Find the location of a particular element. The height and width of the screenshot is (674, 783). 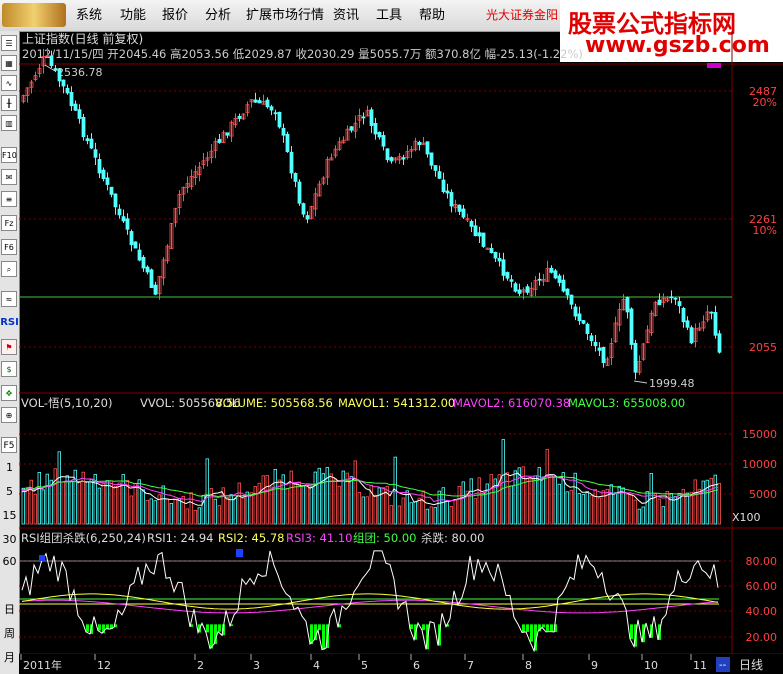

nav-icon: ✥ is located at coordinates (9, 393).